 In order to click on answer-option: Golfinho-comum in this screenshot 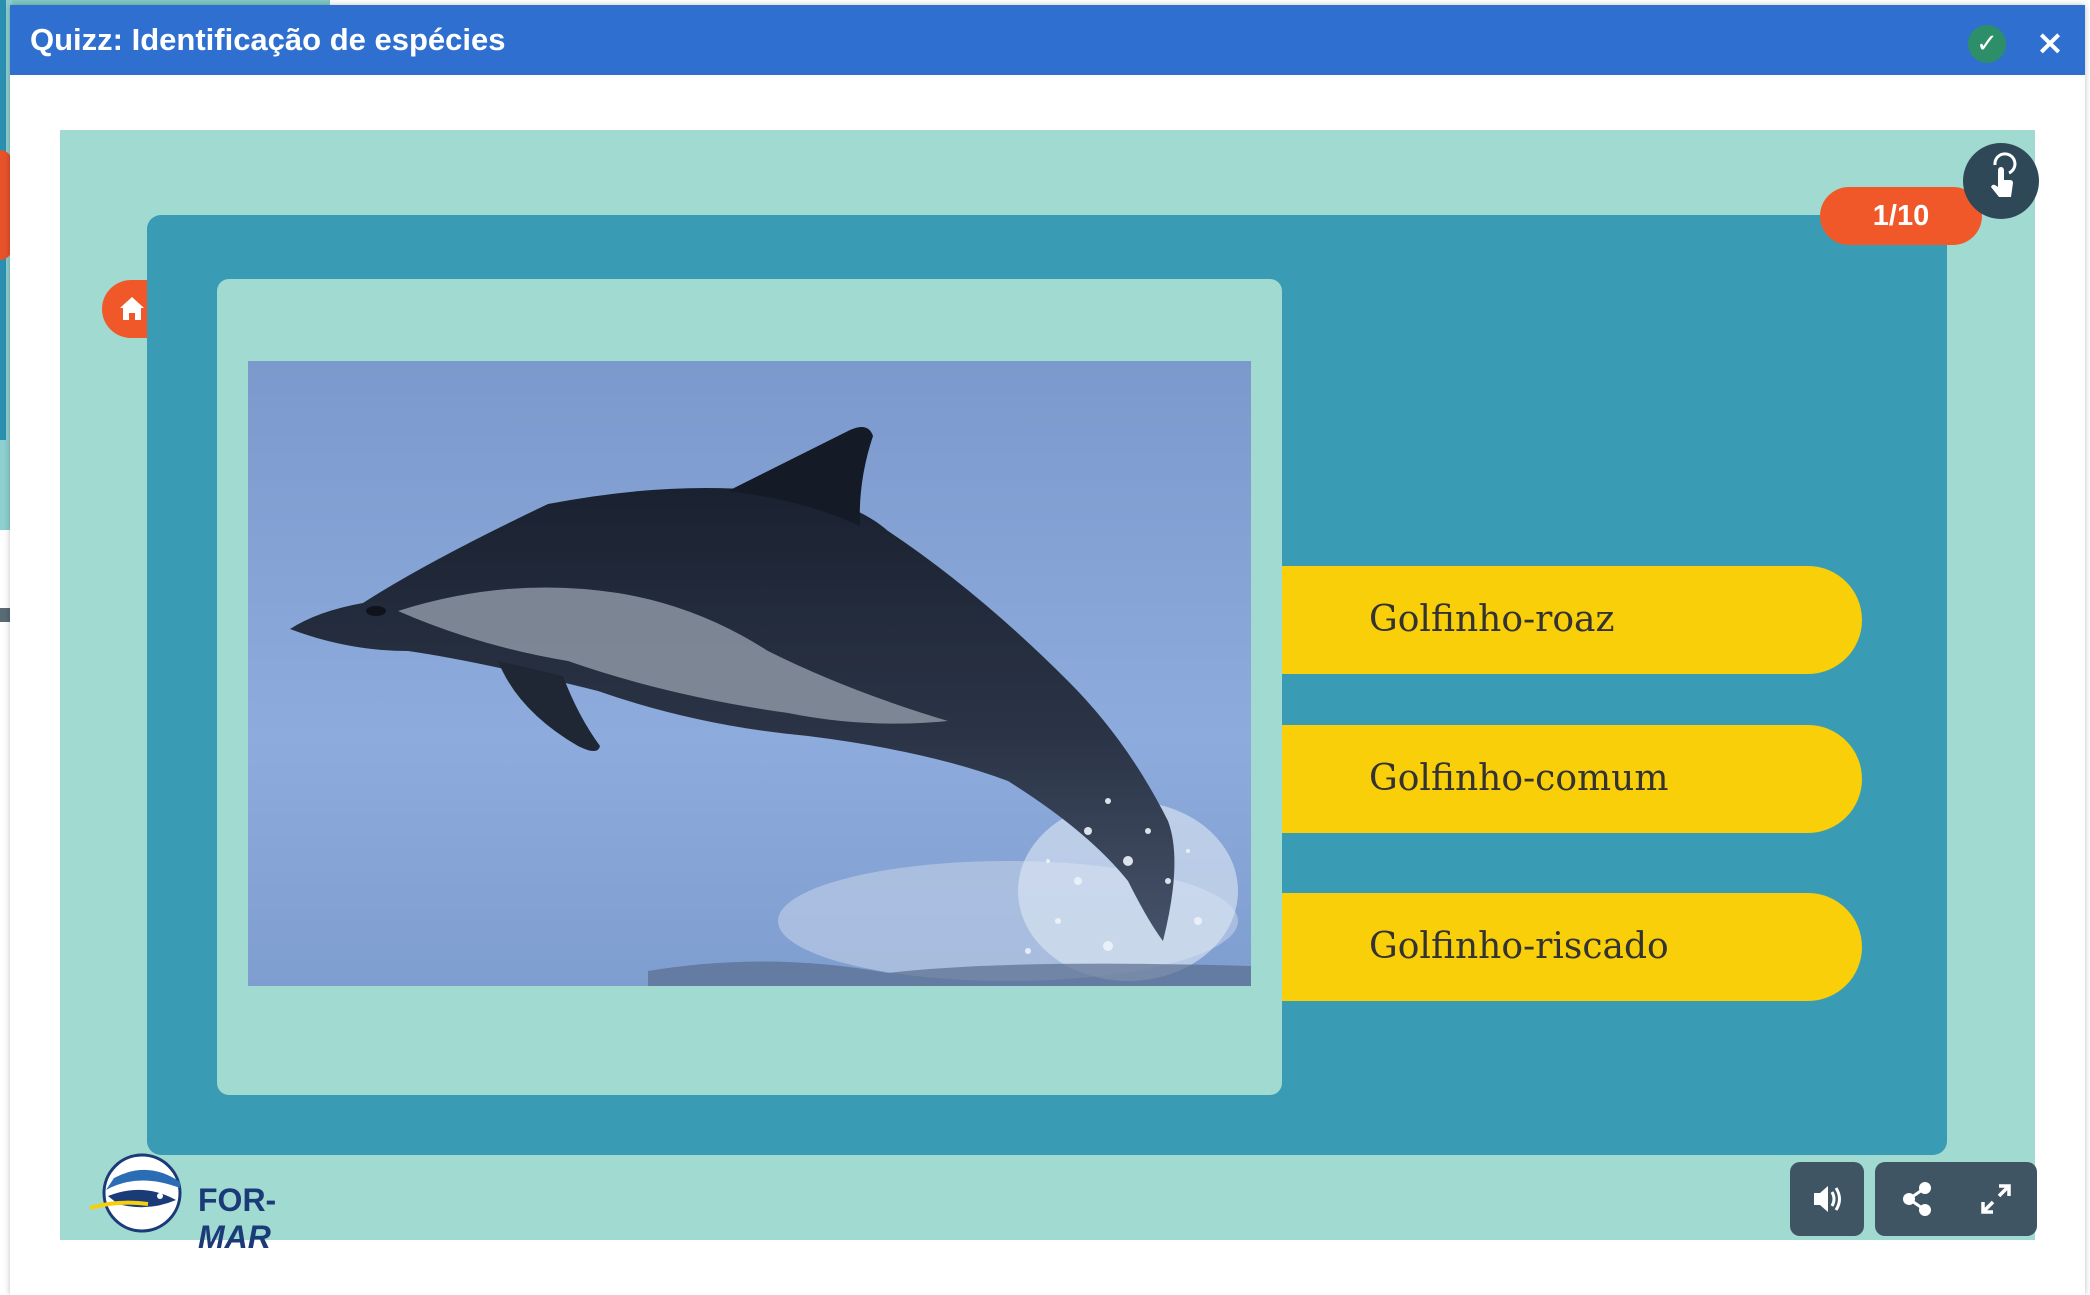, I will do `click(1572, 779)`.